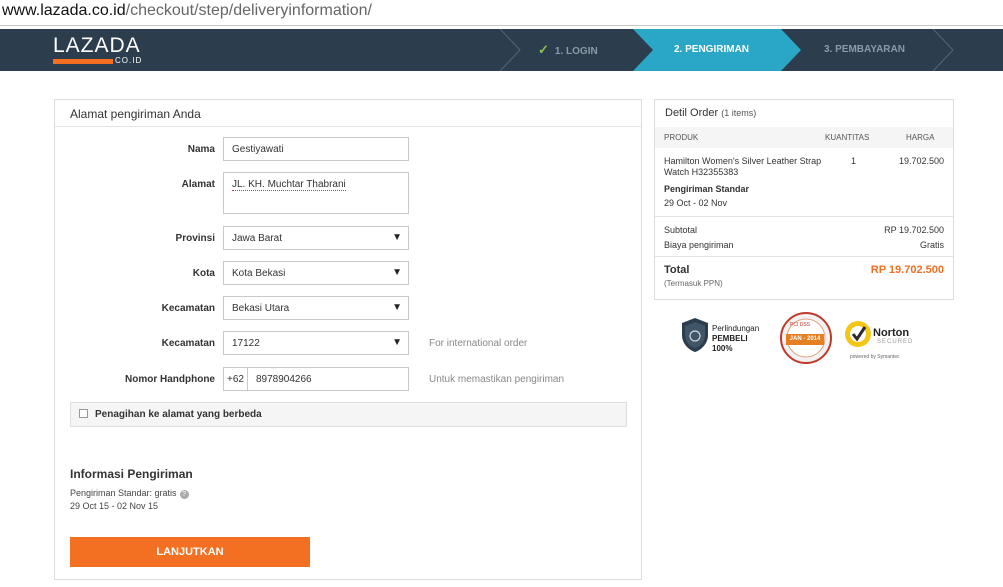 This screenshot has width=1003, height=587. I want to click on logo-text: LAZADA, so click(97, 45).